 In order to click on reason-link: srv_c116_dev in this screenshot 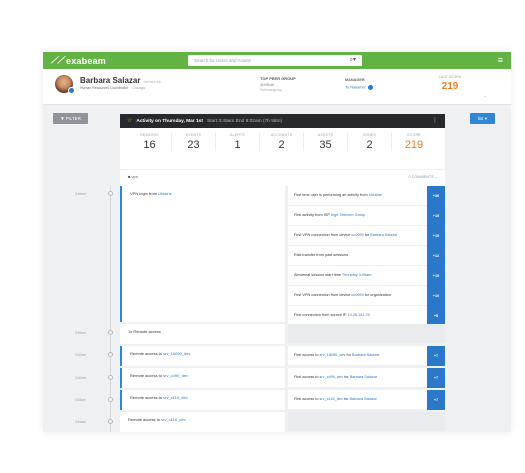, I will do `click(331, 399)`.